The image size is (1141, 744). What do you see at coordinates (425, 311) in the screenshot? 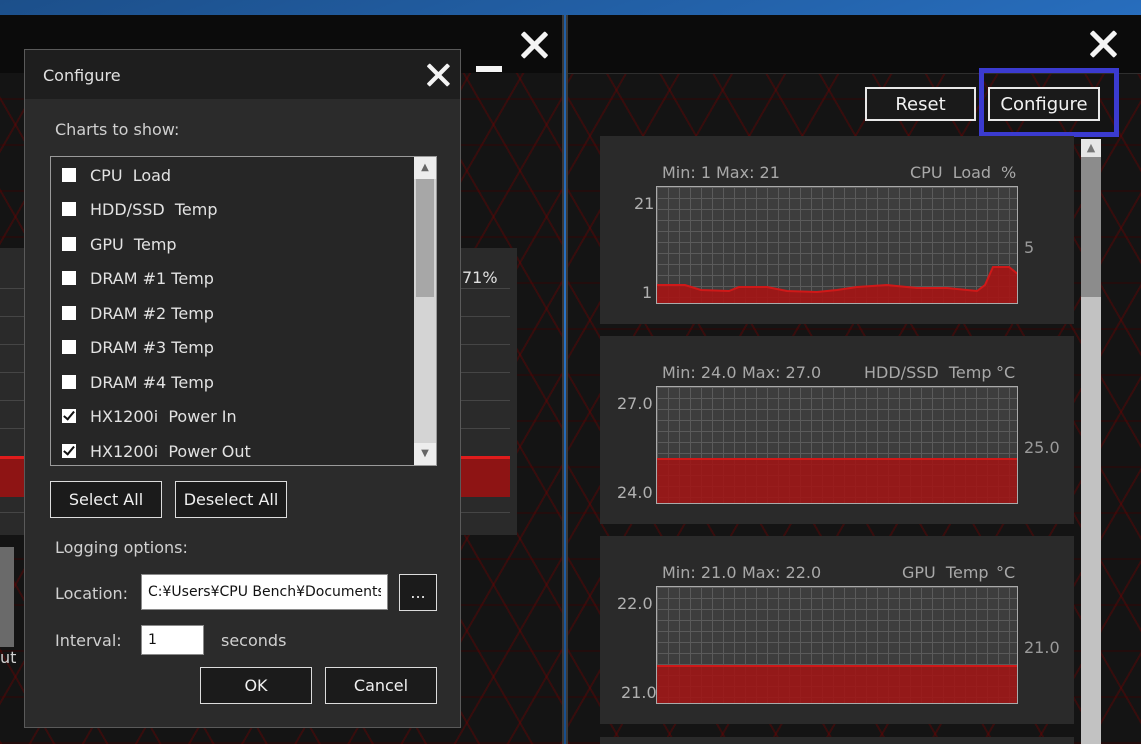
I see `list-scrollbar: ▲ ▼` at bounding box center [425, 311].